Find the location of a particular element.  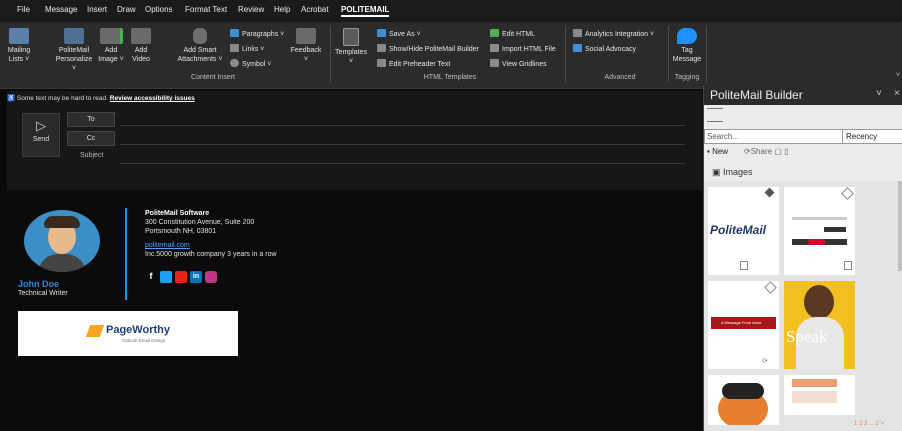

add-smart-attachments-button: Add Smart Attachments ˅ is located at coordinates (200, 46).